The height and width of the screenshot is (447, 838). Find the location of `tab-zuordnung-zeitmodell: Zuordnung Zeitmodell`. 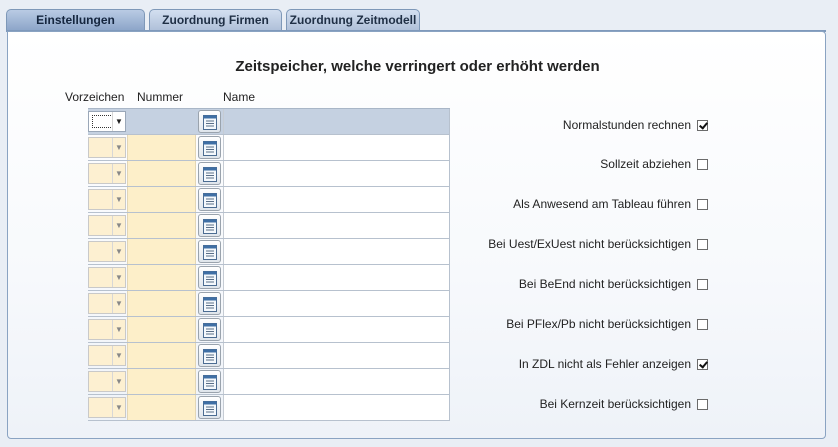

tab-zuordnung-zeitmodell: Zuordnung Zeitmodell is located at coordinates (353, 20).